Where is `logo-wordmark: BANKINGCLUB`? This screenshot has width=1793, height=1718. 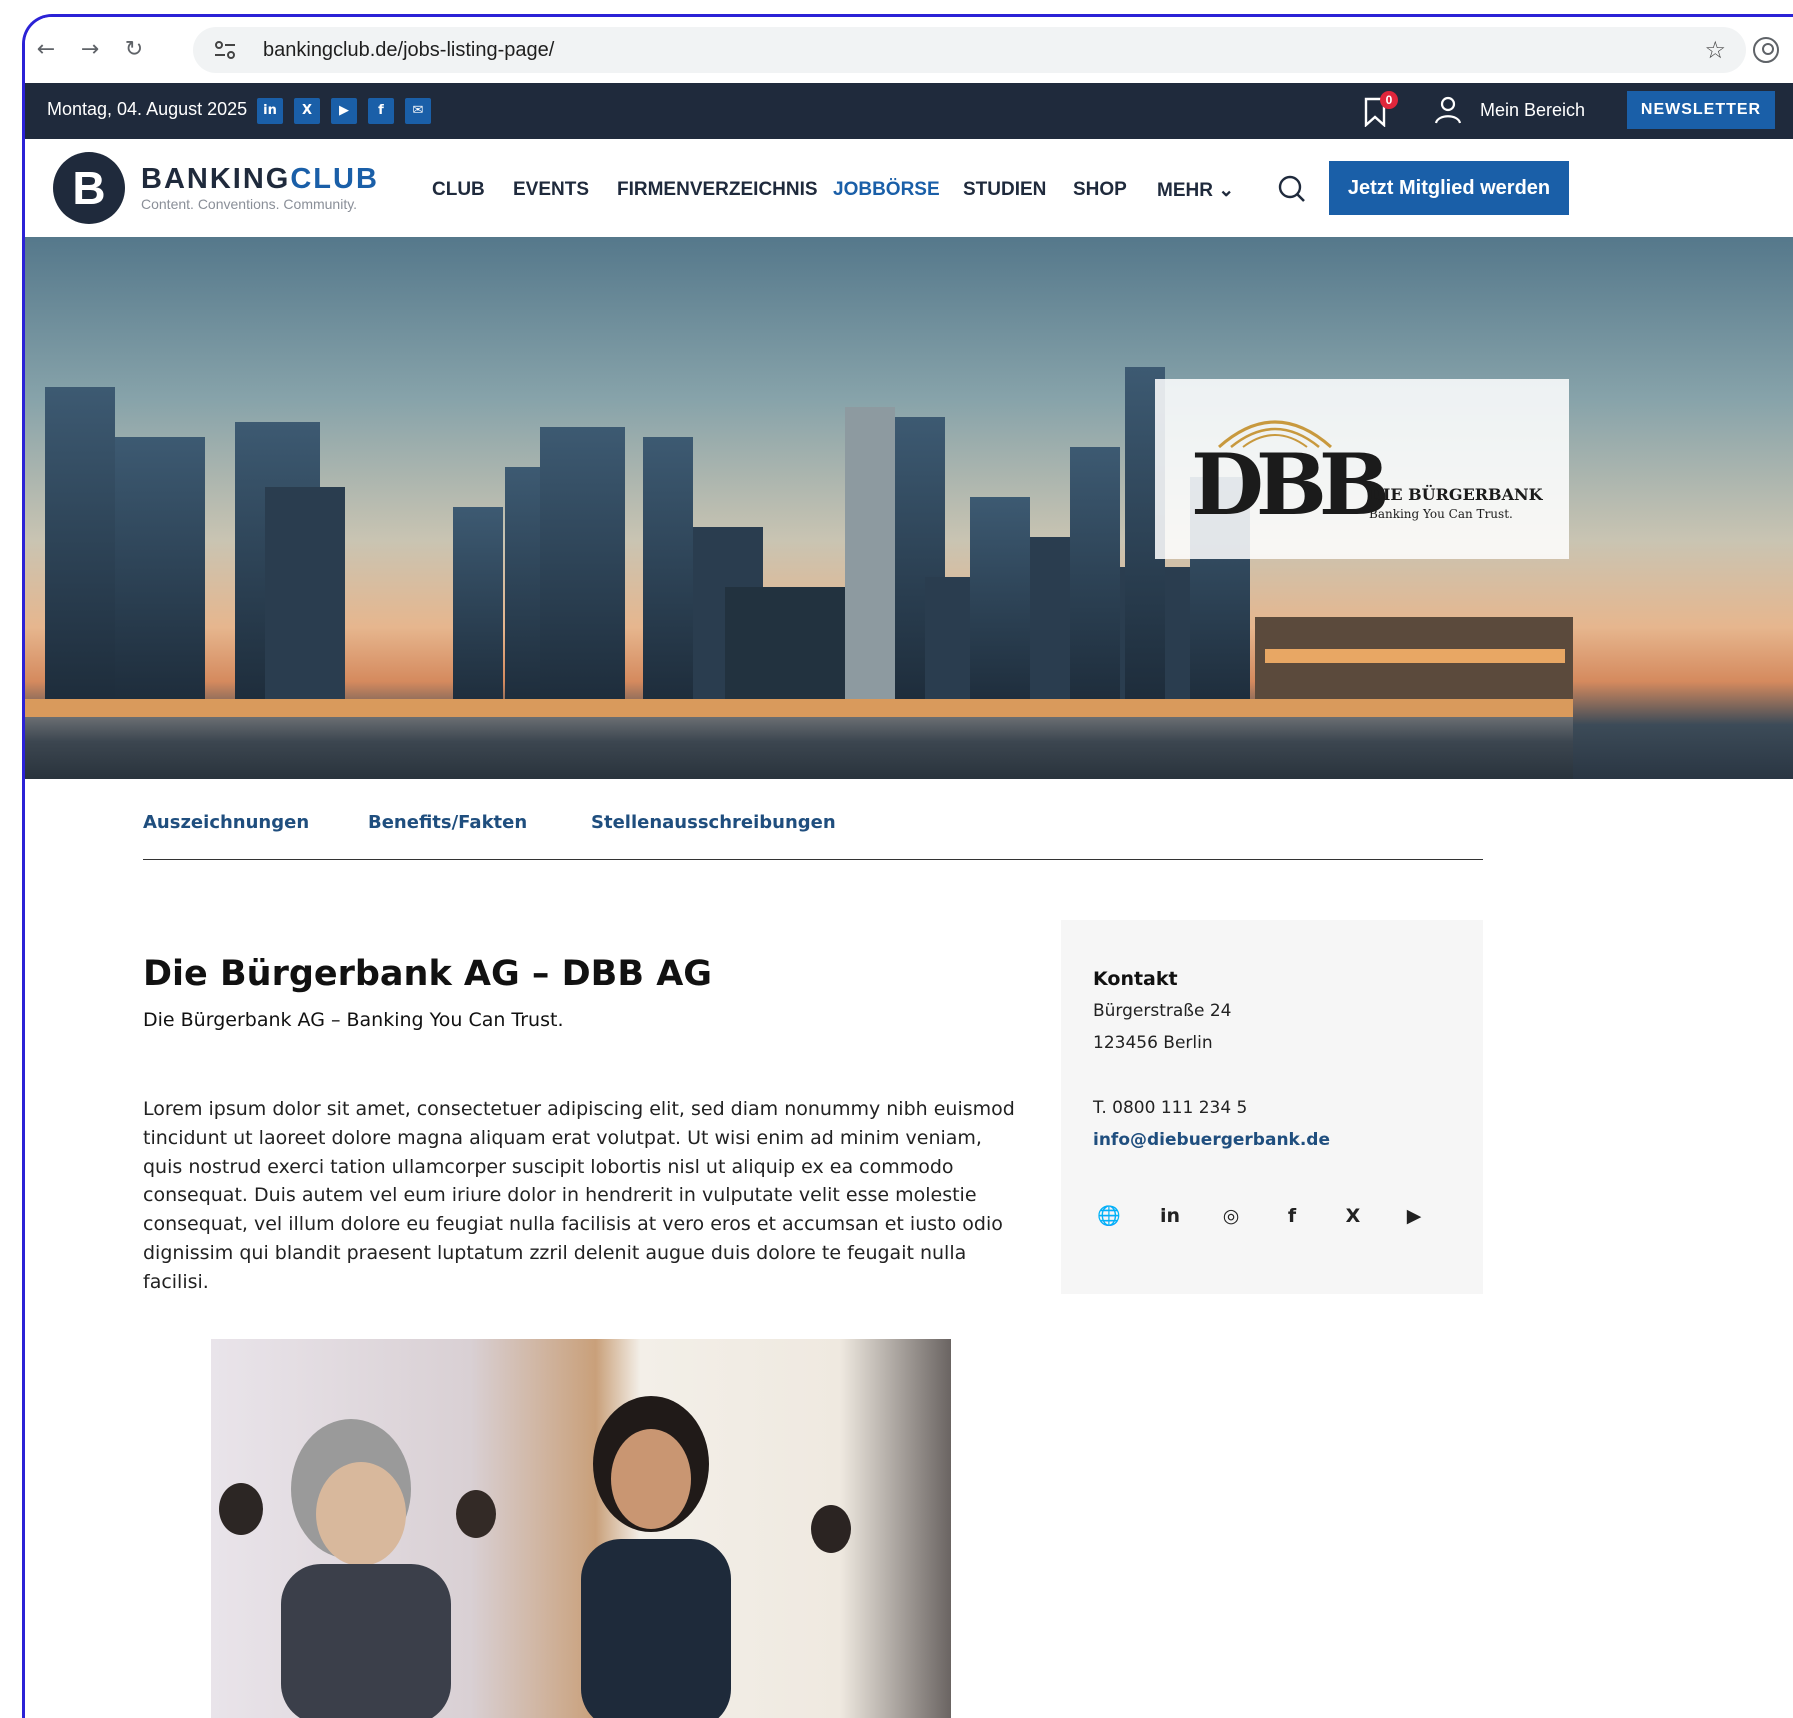 logo-wordmark: BANKINGCLUB is located at coordinates (260, 179).